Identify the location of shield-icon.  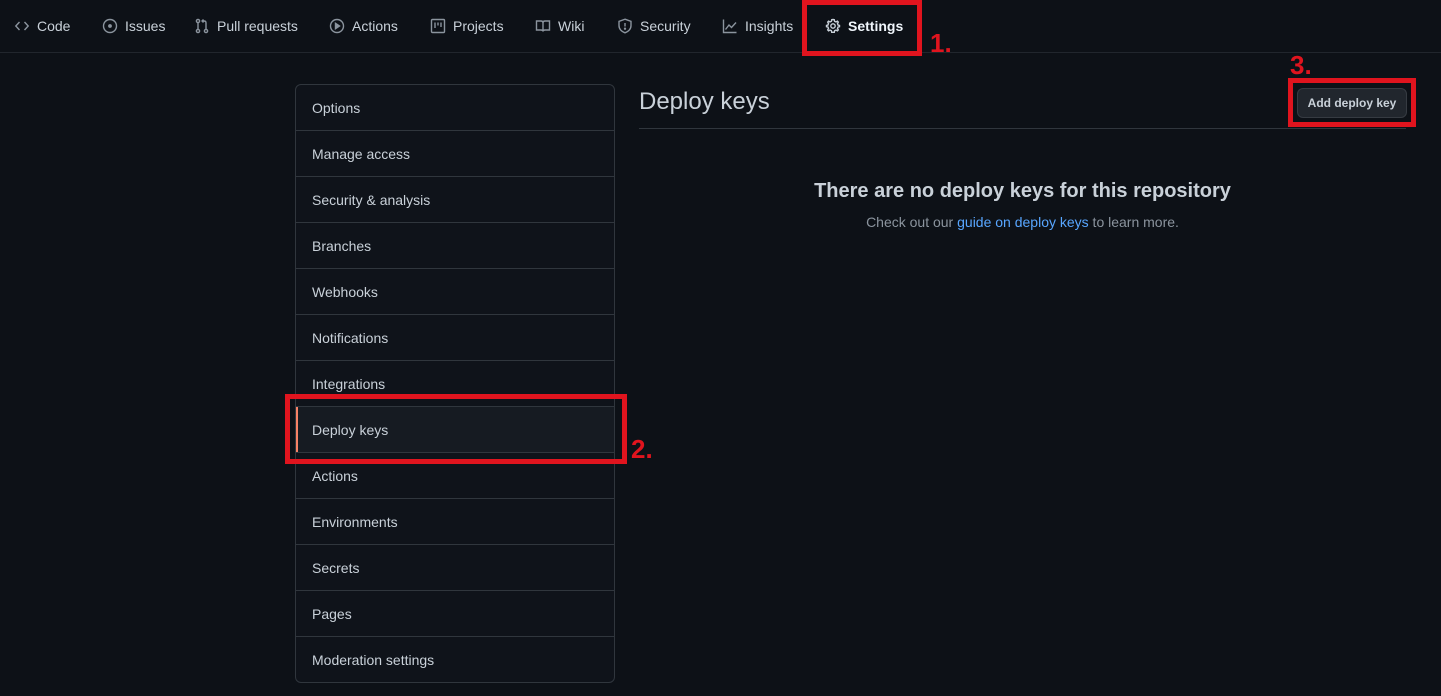
(625, 26).